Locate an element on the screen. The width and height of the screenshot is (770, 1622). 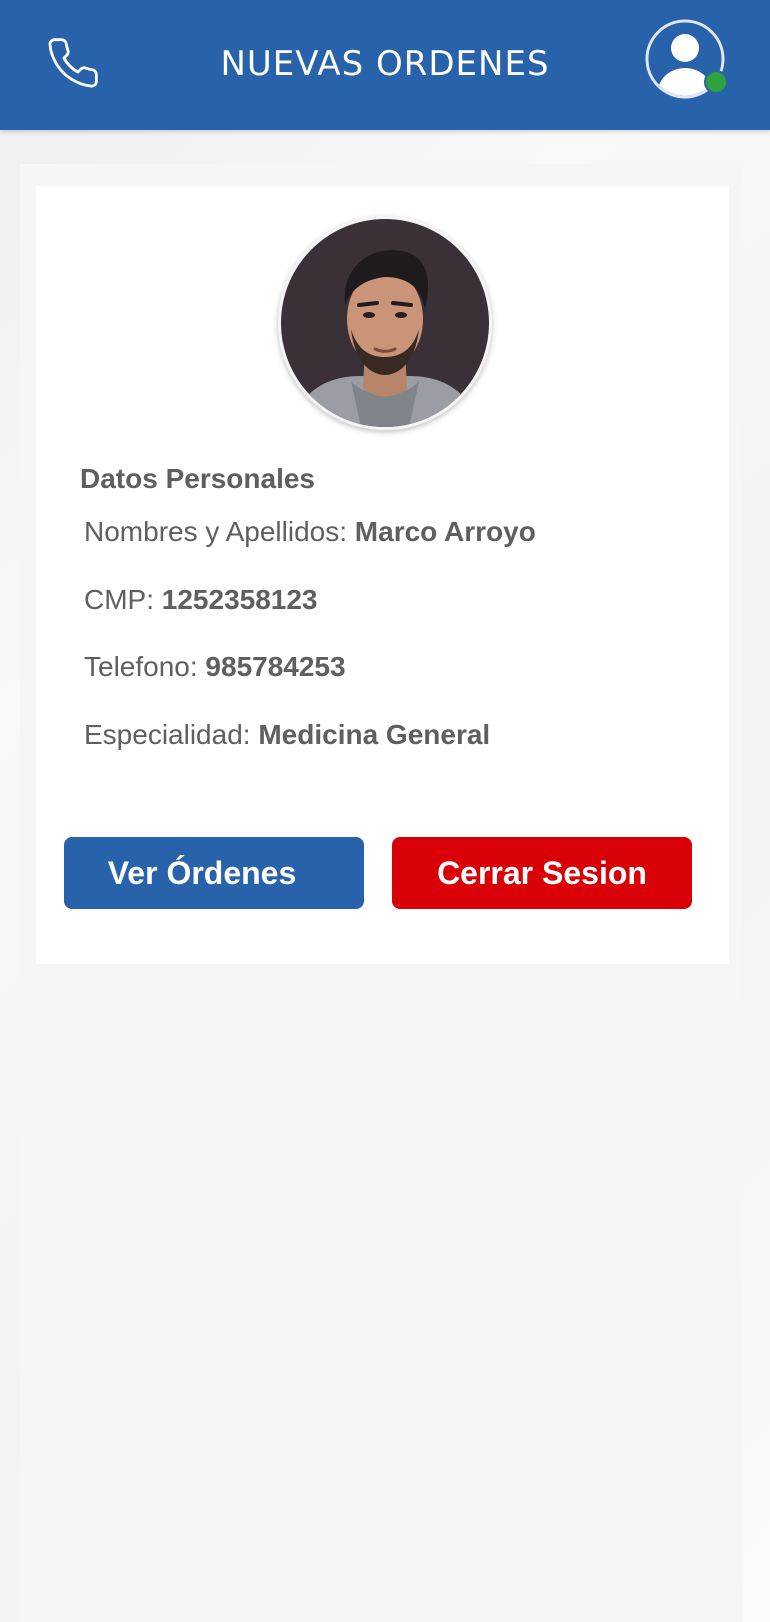
info-row-name: Nombres y Apellidos: Marco Arroyo is located at coordinates (310, 532).